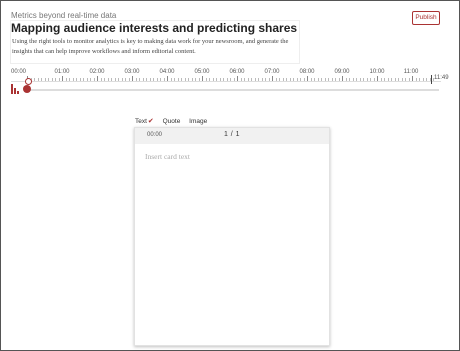 The width and height of the screenshot is (460, 351). I want to click on tab-image: Image, so click(198, 121).